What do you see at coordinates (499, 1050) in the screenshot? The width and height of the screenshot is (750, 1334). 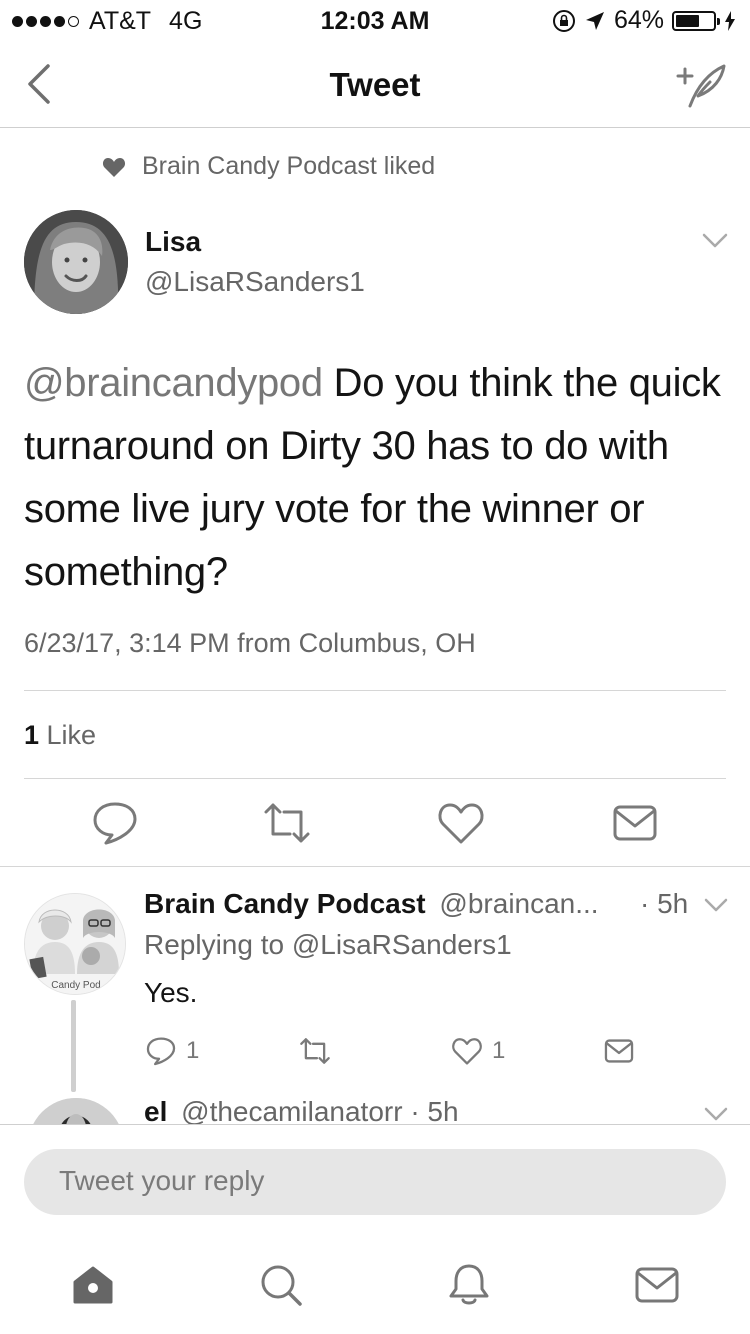 I see `reply-like-count: 1` at bounding box center [499, 1050].